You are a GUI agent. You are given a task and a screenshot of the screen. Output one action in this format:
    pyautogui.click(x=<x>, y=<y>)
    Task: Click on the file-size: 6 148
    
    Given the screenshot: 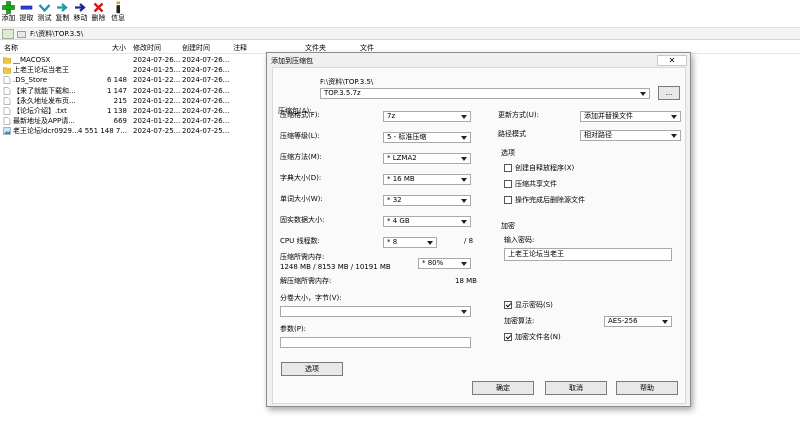 What is the action you would take?
    pyautogui.click(x=116, y=80)
    